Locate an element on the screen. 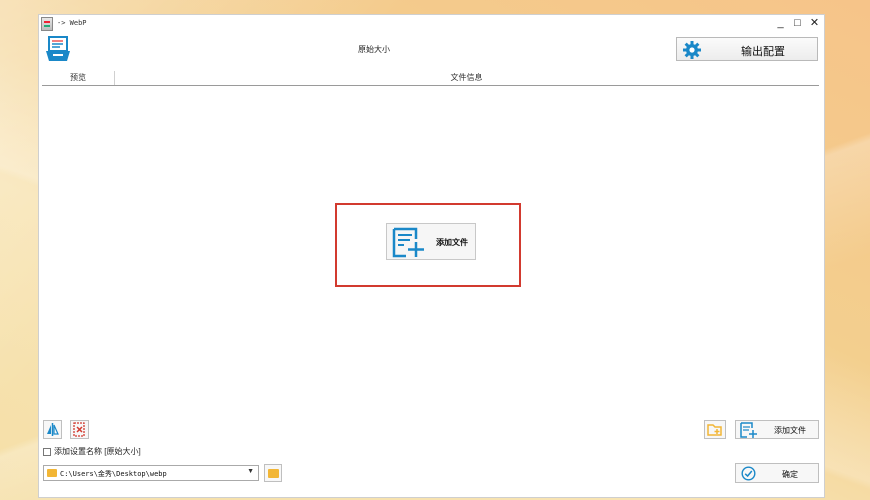 The image size is (870, 500). maximize-button: □ is located at coordinates (797, 23).